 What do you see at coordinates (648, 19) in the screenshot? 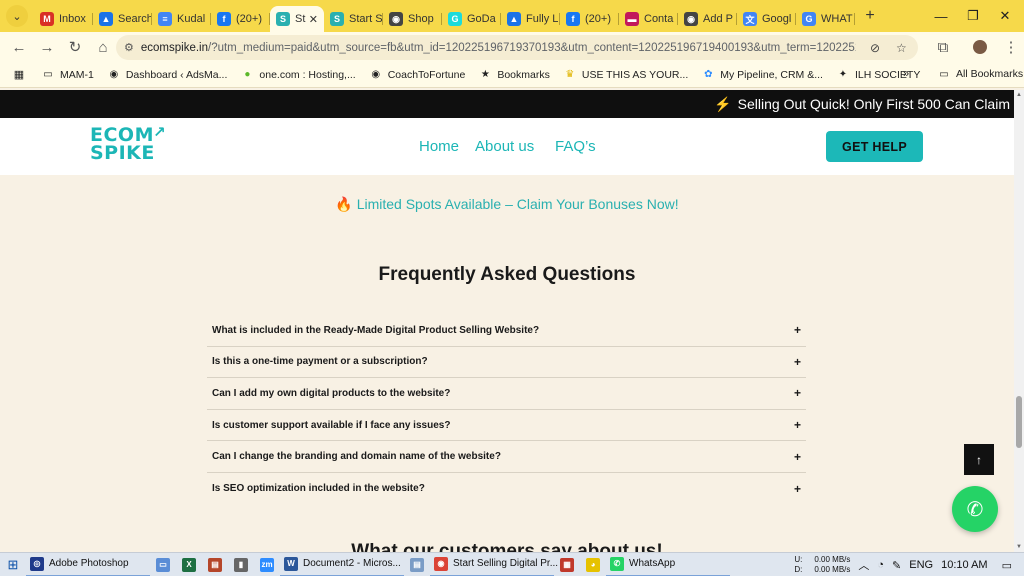
I see `browser-tab: ▬ Conta` at bounding box center [648, 19].